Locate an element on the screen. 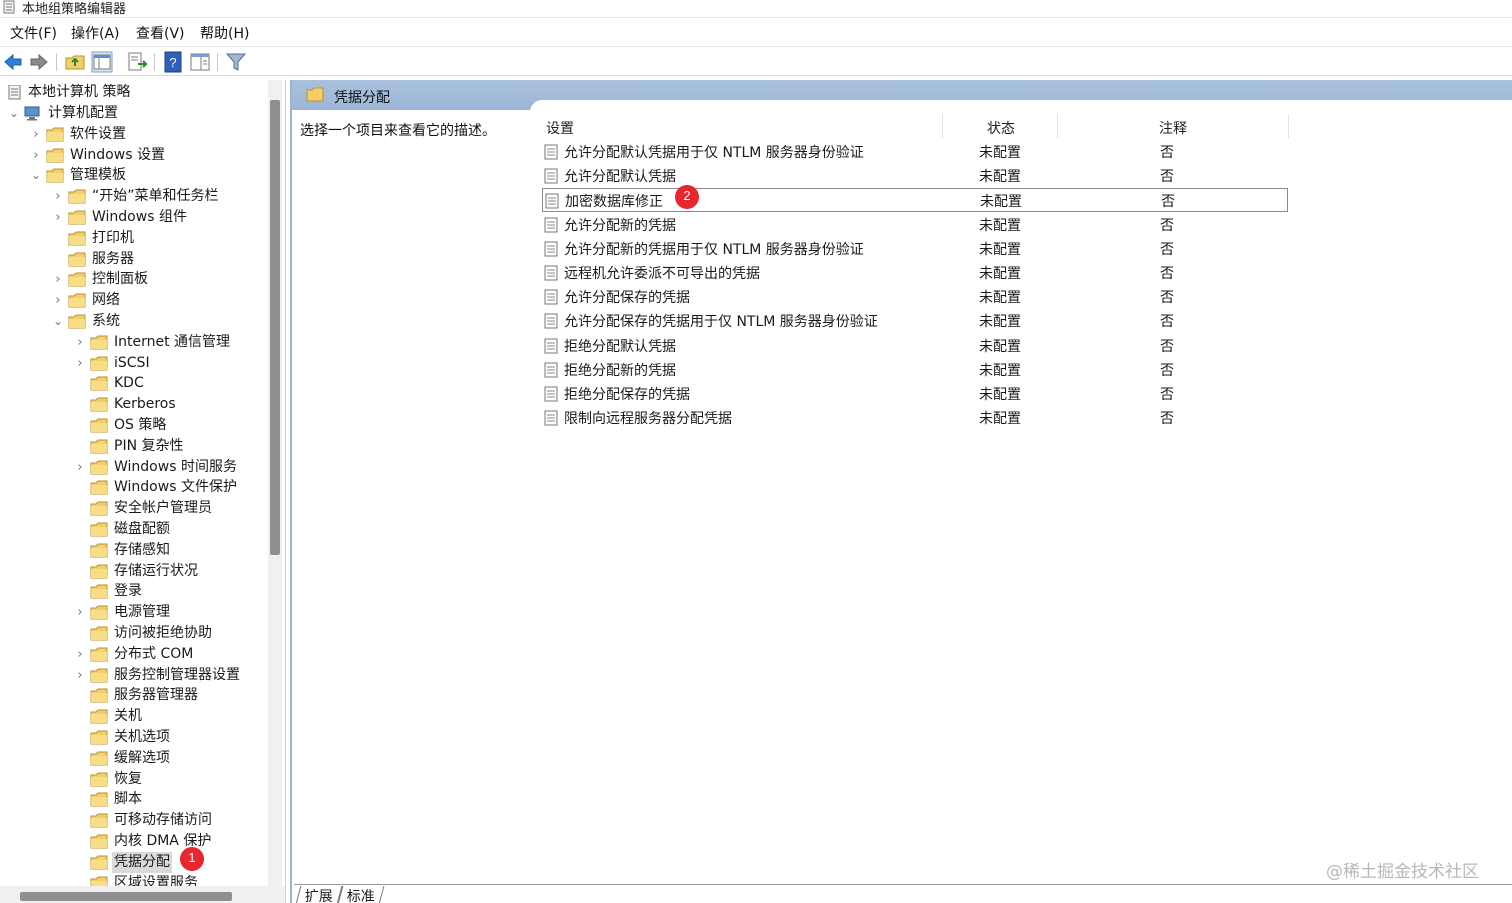 This screenshot has height=903, width=1512. show-hide-tree-icon is located at coordinates (102, 62).